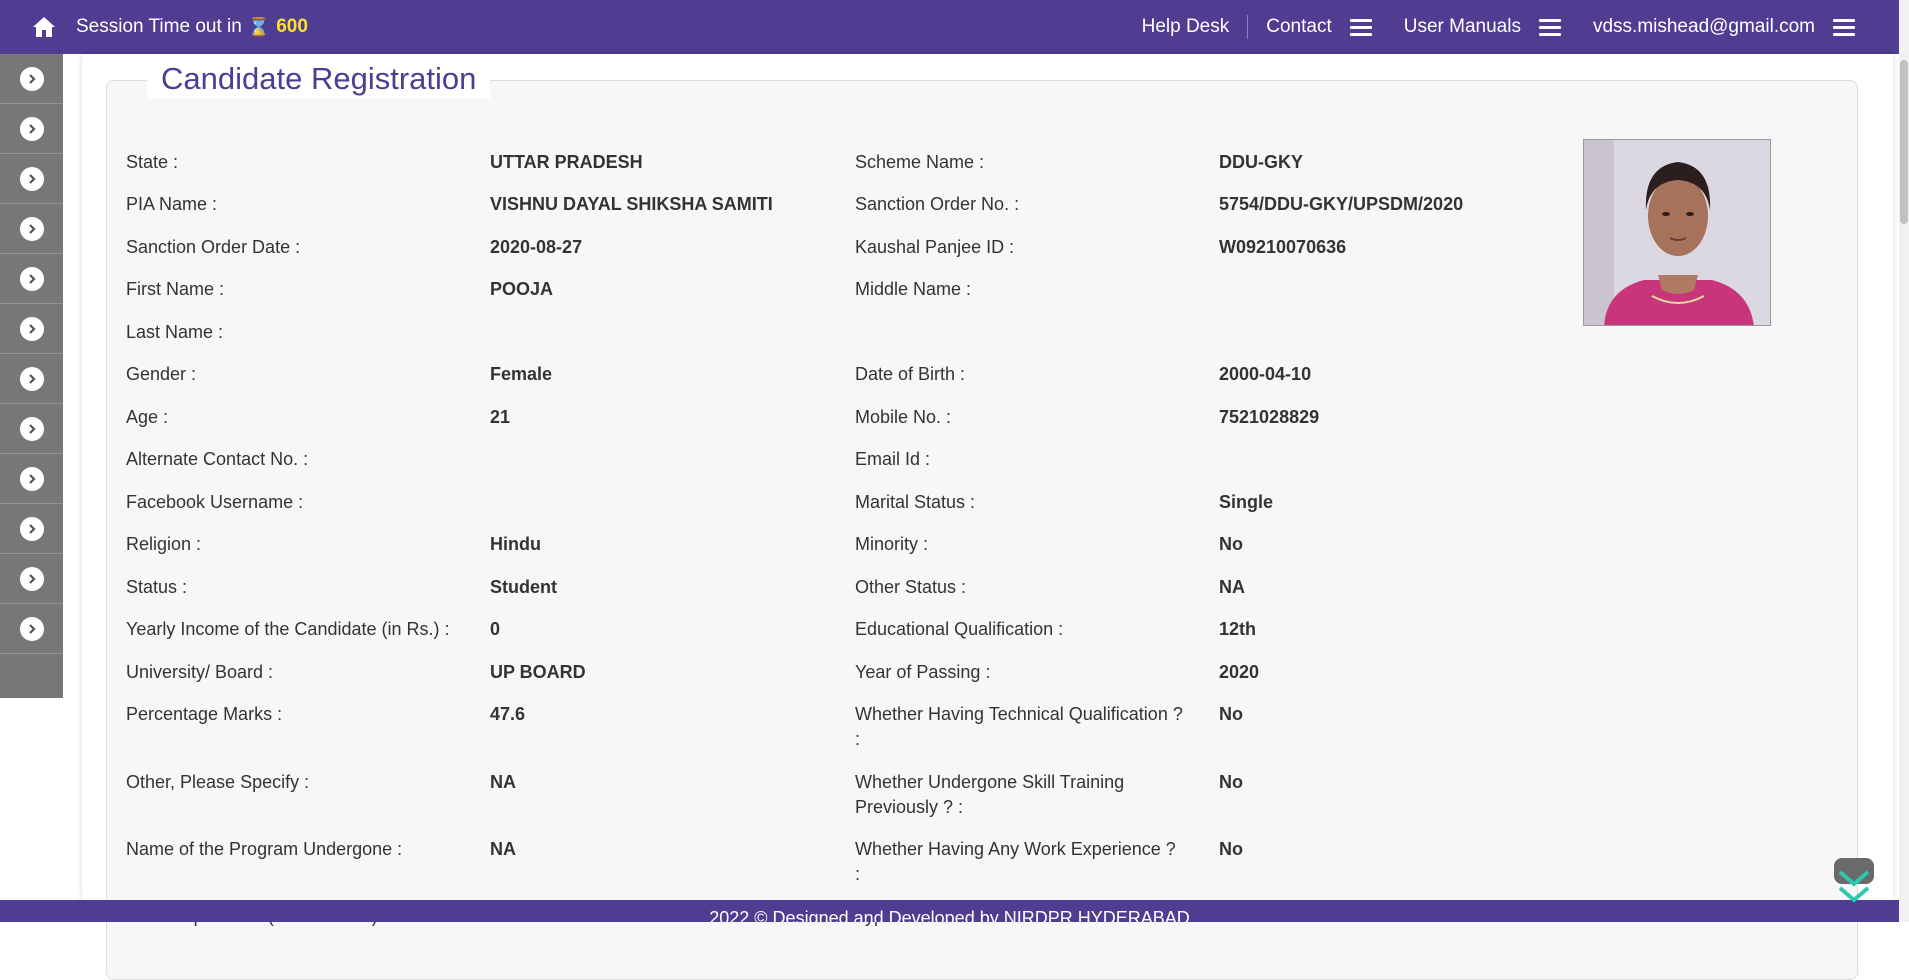 This screenshot has width=1909, height=980. What do you see at coordinates (566, 162) in the screenshot?
I see `field-value: UTTAR PRADESH` at bounding box center [566, 162].